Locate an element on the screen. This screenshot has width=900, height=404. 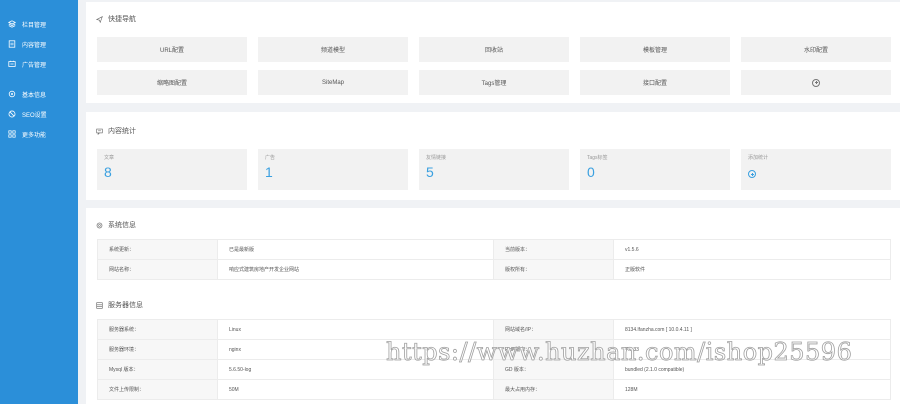
chat-icon is located at coordinates (100, 131).